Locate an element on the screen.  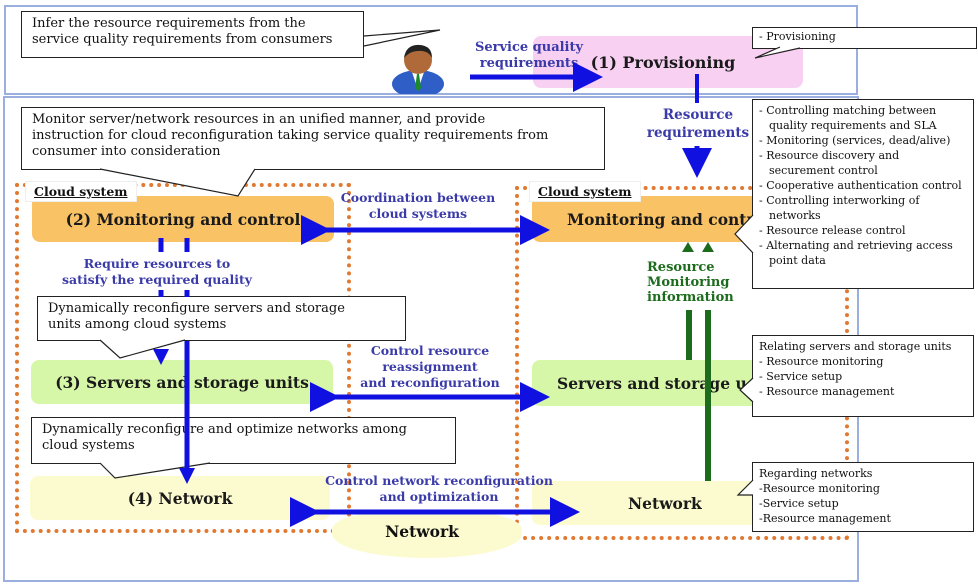
sidebox-item: - Controlling interworking of networks is located at coordinates (839, 208).